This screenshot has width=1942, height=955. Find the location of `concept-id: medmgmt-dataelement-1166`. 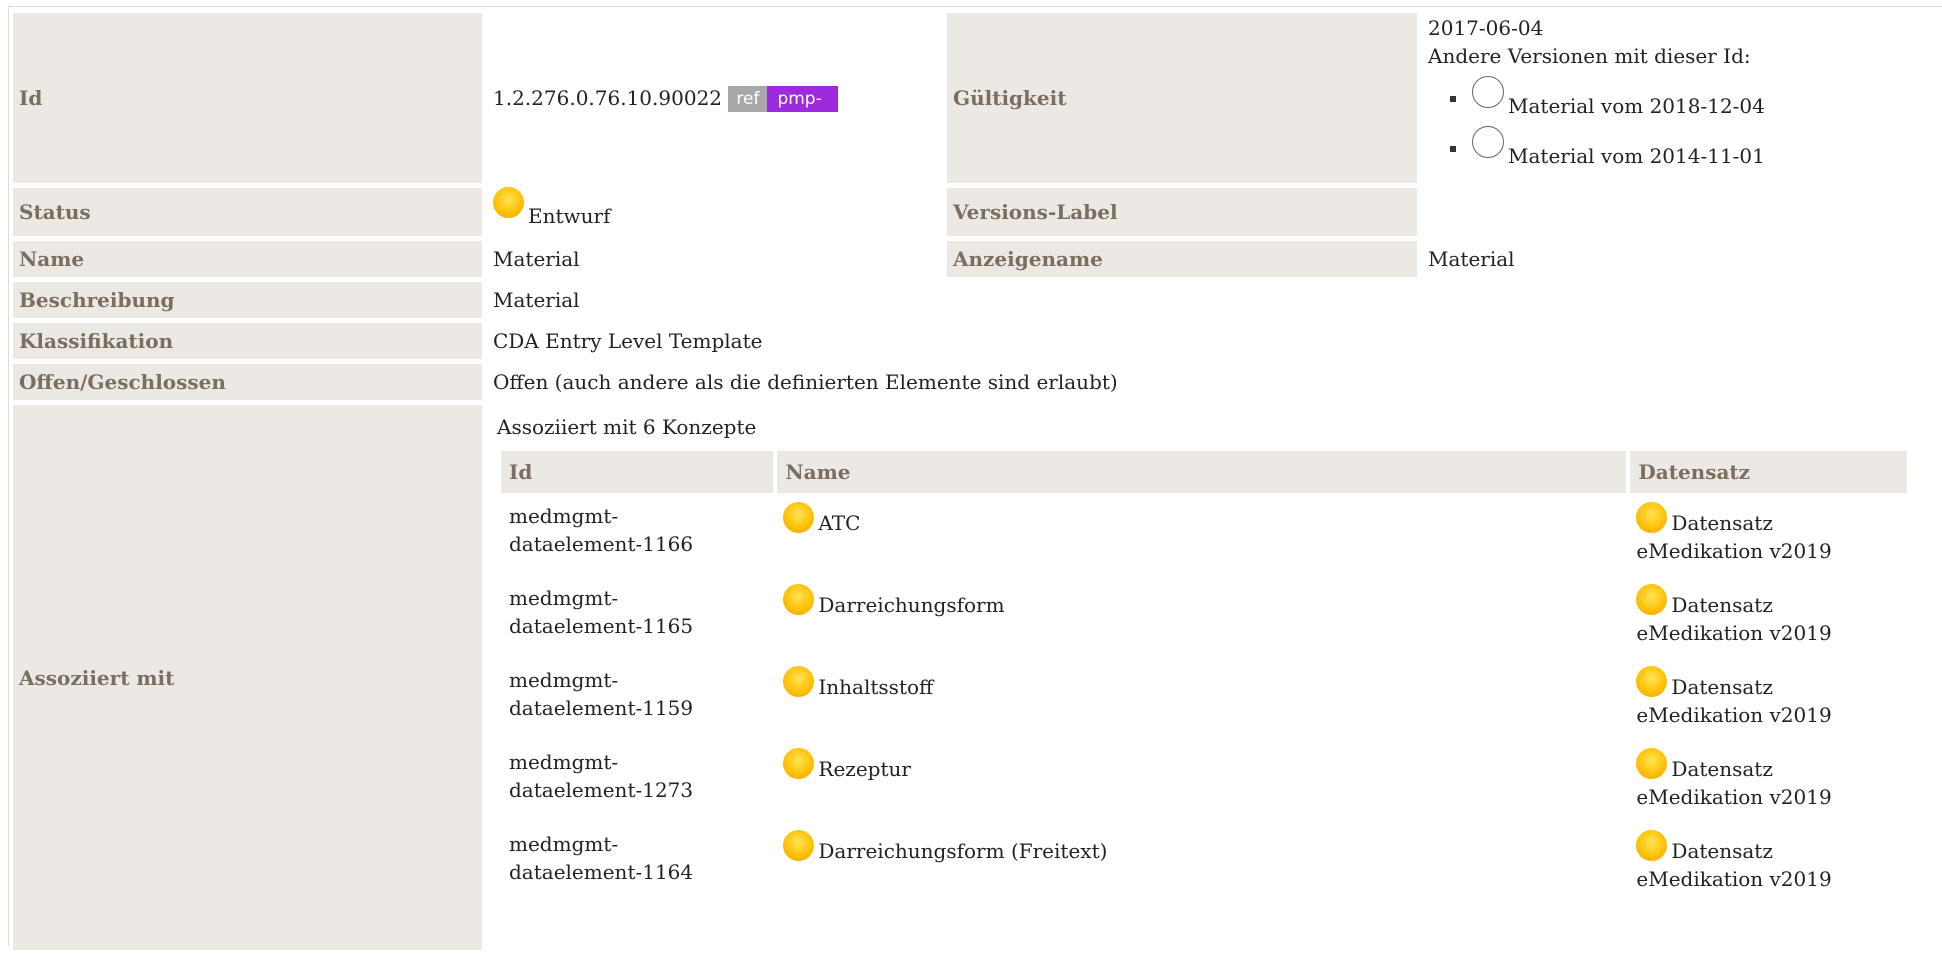

concept-id: medmgmt-dataelement-1166 is located at coordinates (638, 534).